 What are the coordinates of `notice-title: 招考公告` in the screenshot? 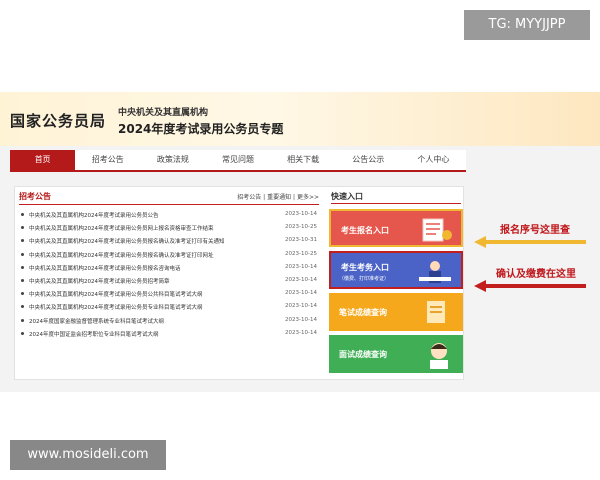 It's located at (35, 196).